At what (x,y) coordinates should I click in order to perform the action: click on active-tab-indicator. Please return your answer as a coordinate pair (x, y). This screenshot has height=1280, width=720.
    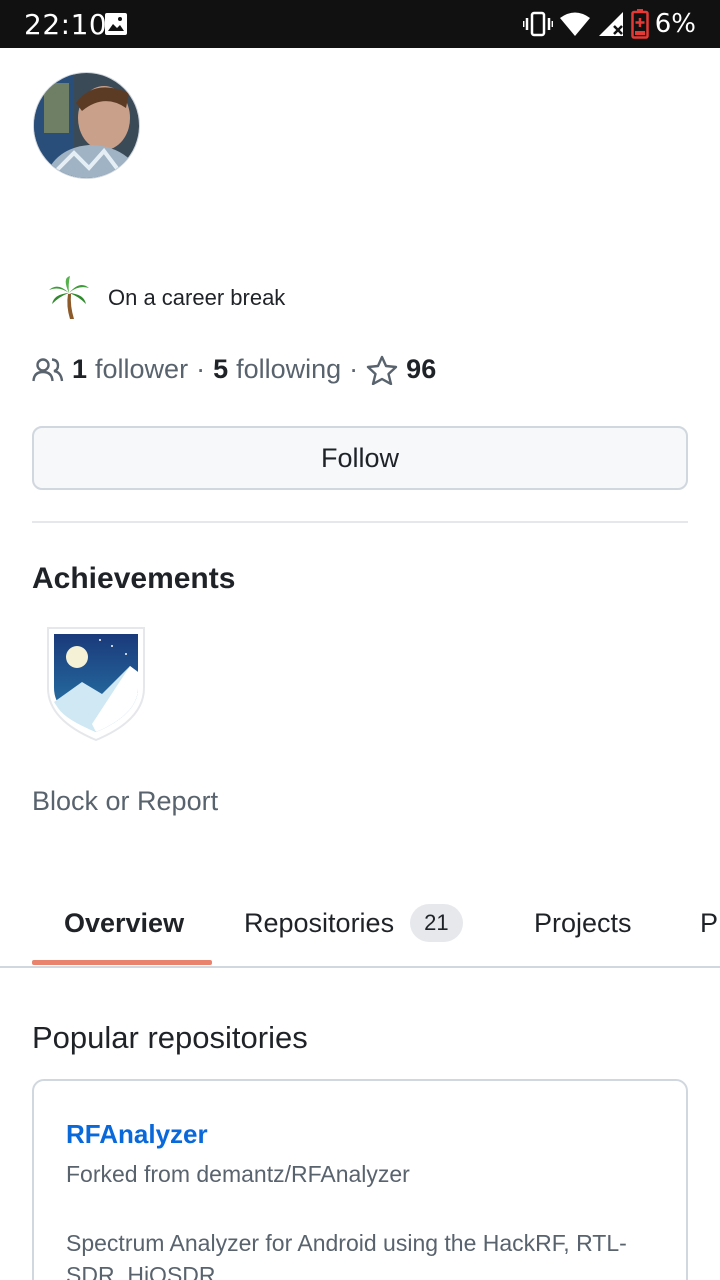
    Looking at the image, I should click on (122, 962).